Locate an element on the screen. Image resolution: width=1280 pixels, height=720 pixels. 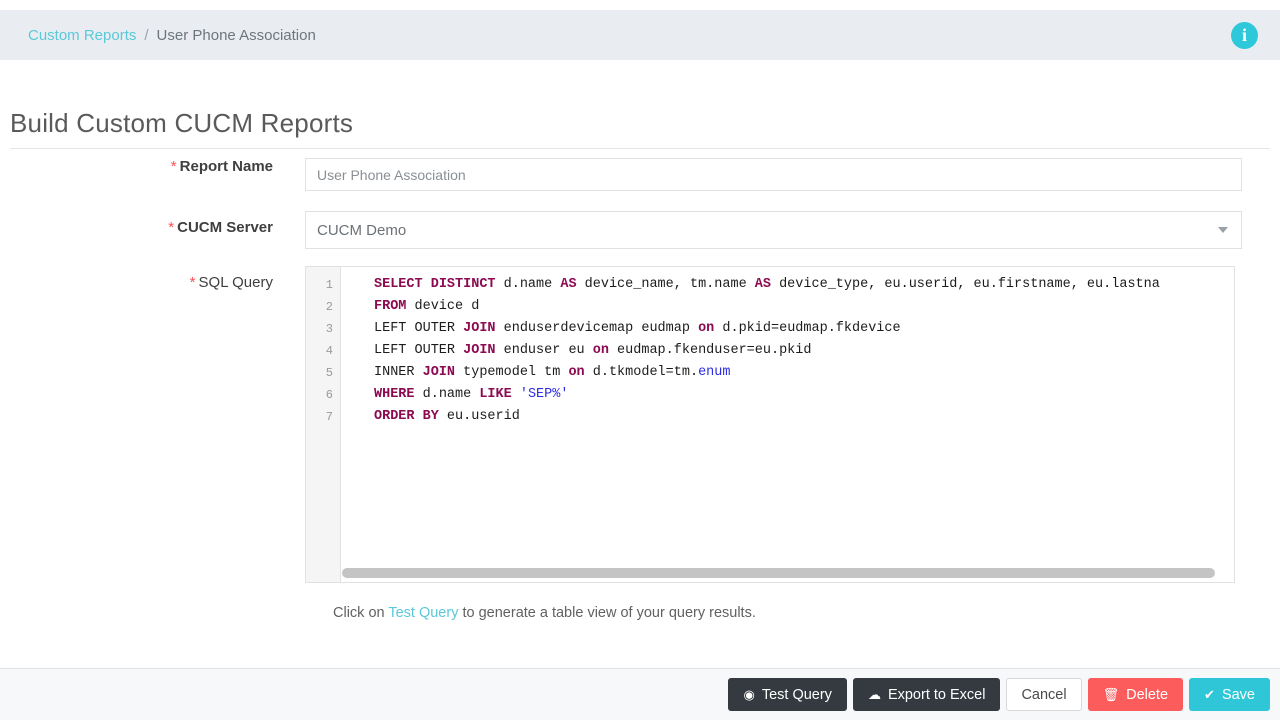
page-title: Build Custom CUCM Reports is located at coordinates (182, 123).